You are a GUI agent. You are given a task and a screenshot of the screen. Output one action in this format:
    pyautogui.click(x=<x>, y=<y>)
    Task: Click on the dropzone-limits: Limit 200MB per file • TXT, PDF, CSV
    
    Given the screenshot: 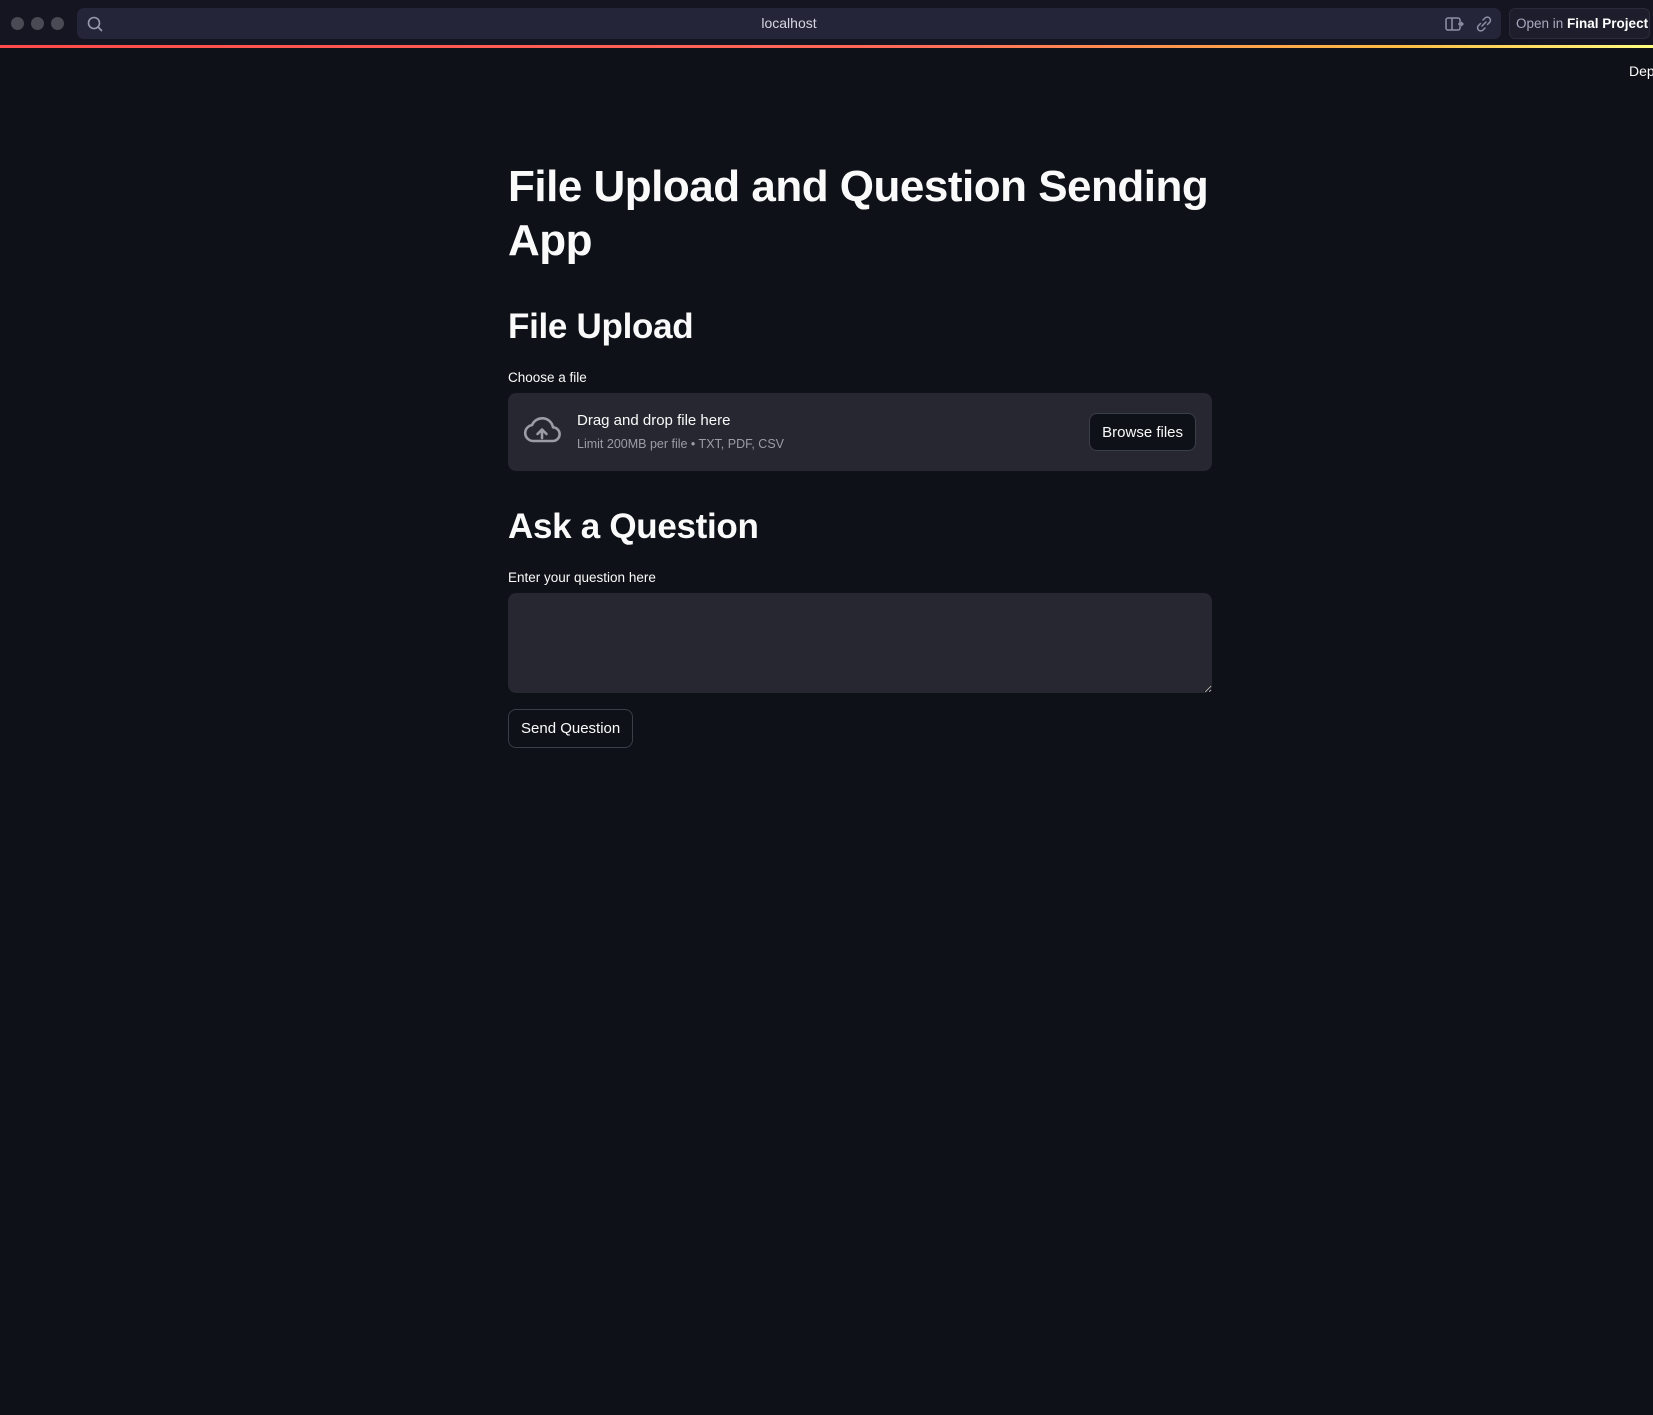 What is the action you would take?
    pyautogui.click(x=680, y=444)
    